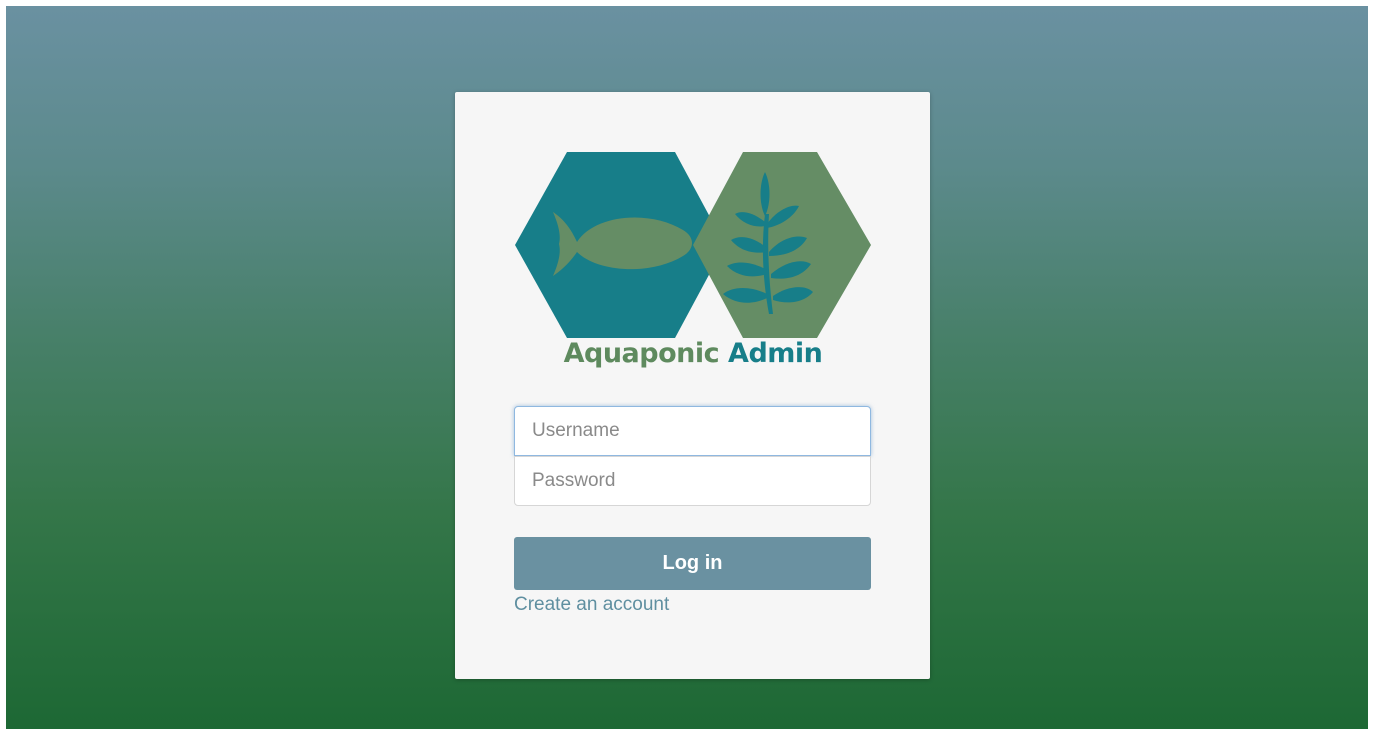  Describe the element at coordinates (692, 481) in the screenshot. I see `password-input` at that location.